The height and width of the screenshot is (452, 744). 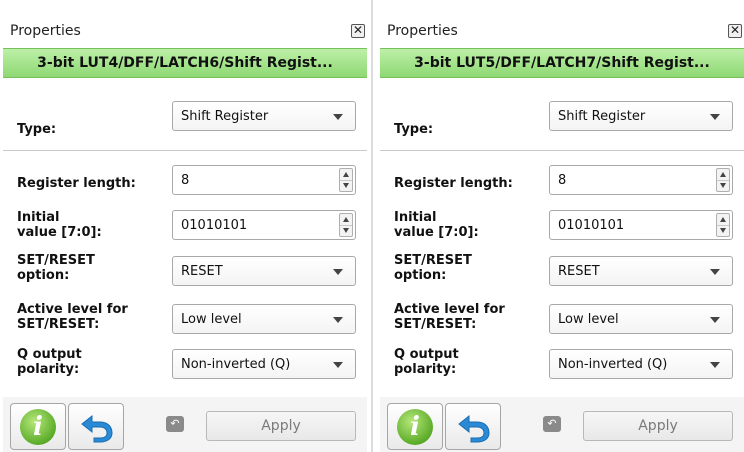 I want to click on panel-divider, so click(x=372, y=226).